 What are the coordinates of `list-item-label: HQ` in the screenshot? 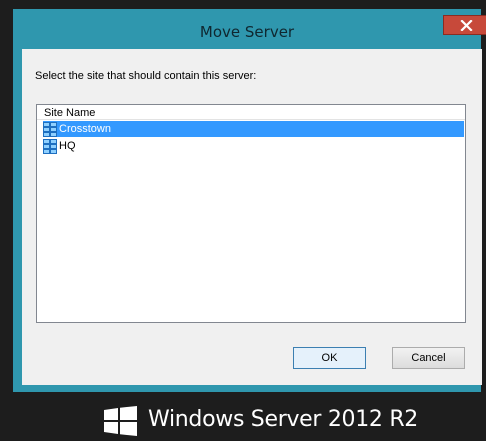 It's located at (67, 146).